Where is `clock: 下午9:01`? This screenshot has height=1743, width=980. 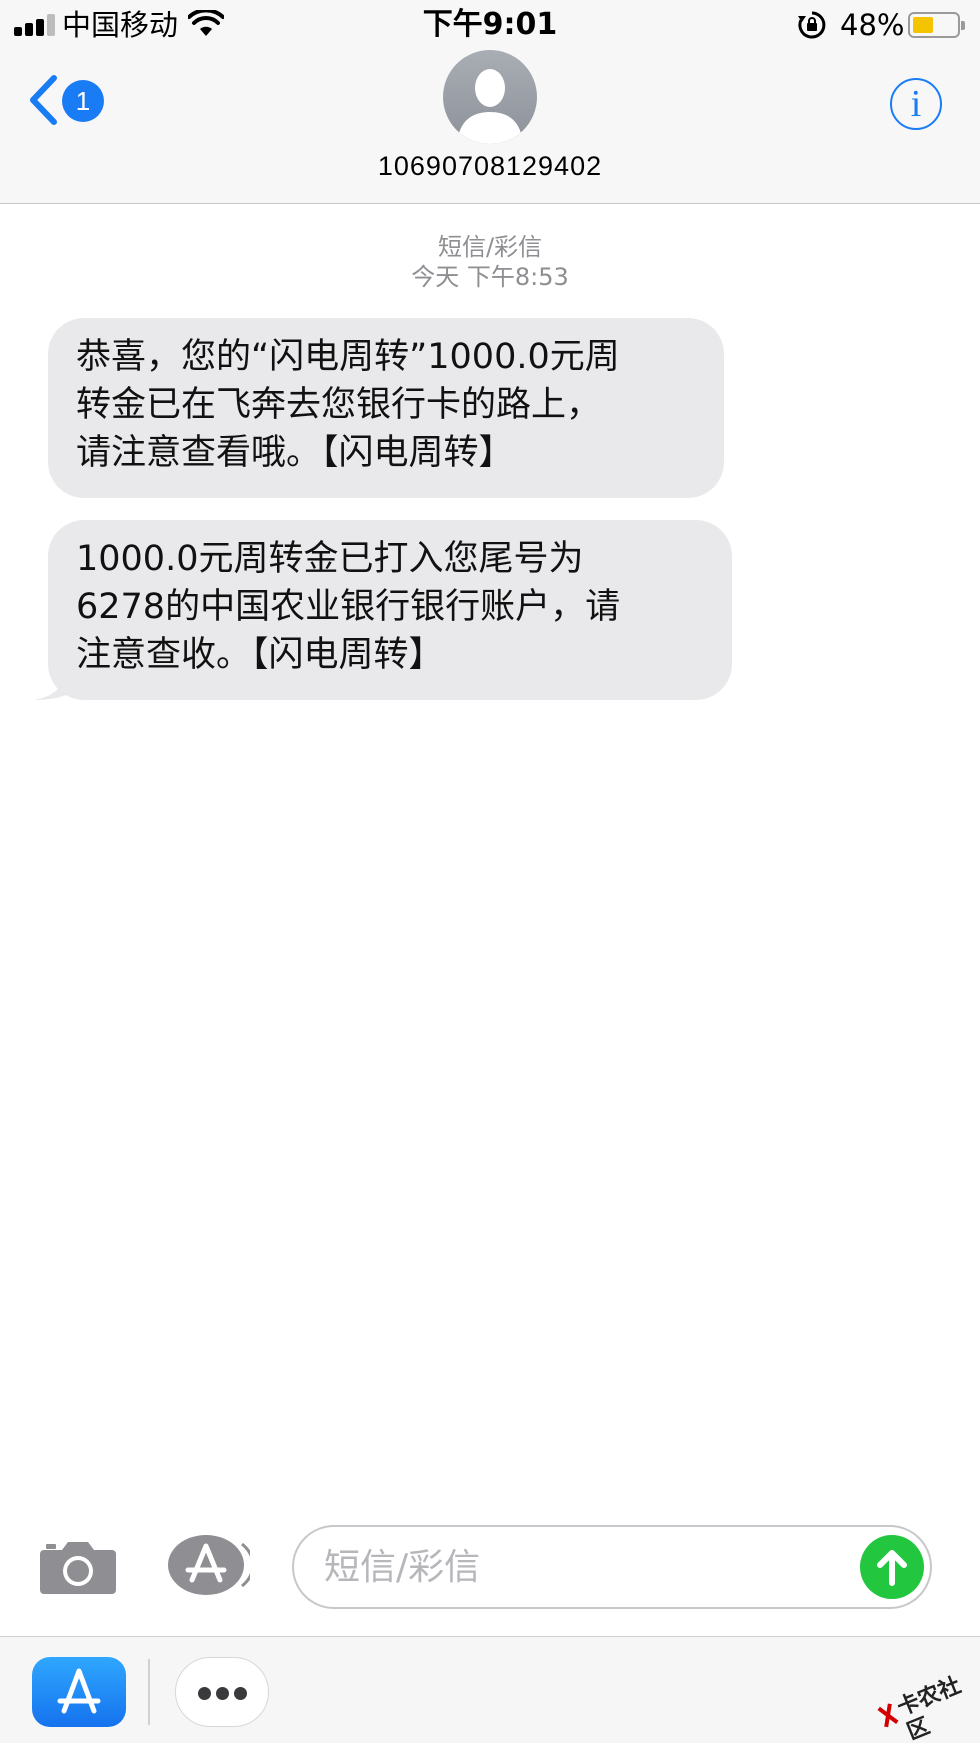 clock: 下午9:01 is located at coordinates (490, 24).